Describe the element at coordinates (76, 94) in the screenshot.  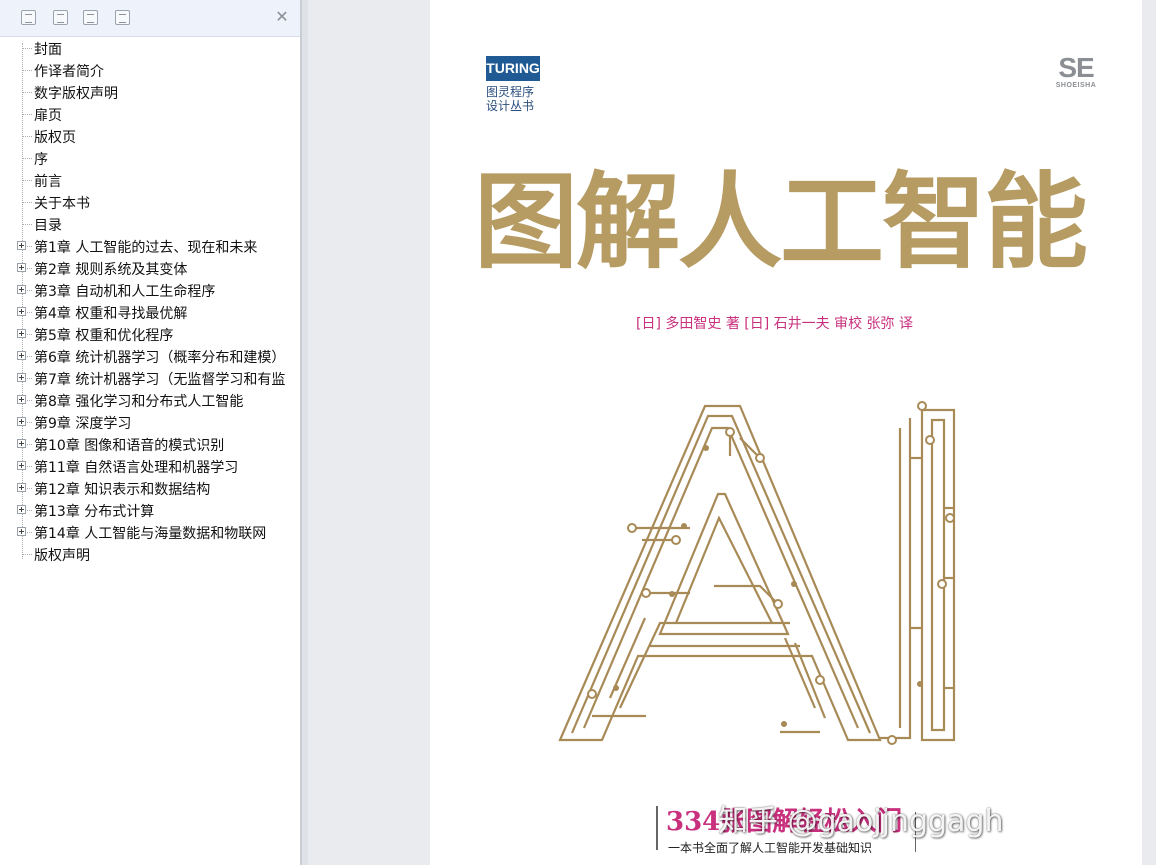
I see `bookmark-label: 数字版权声明` at that location.